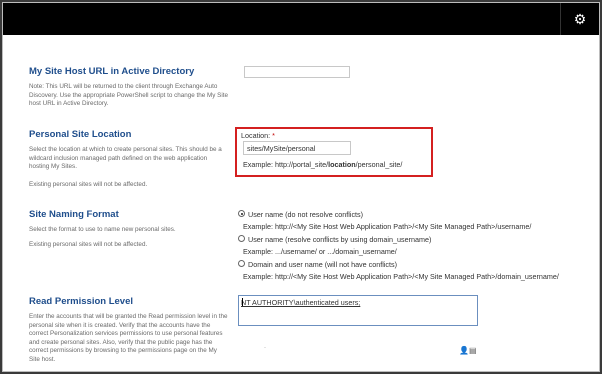 This screenshot has width=602, height=374. Describe the element at coordinates (306, 214) in the screenshot. I see `naming-option-label: User name (do not resolve conflicts)` at that location.